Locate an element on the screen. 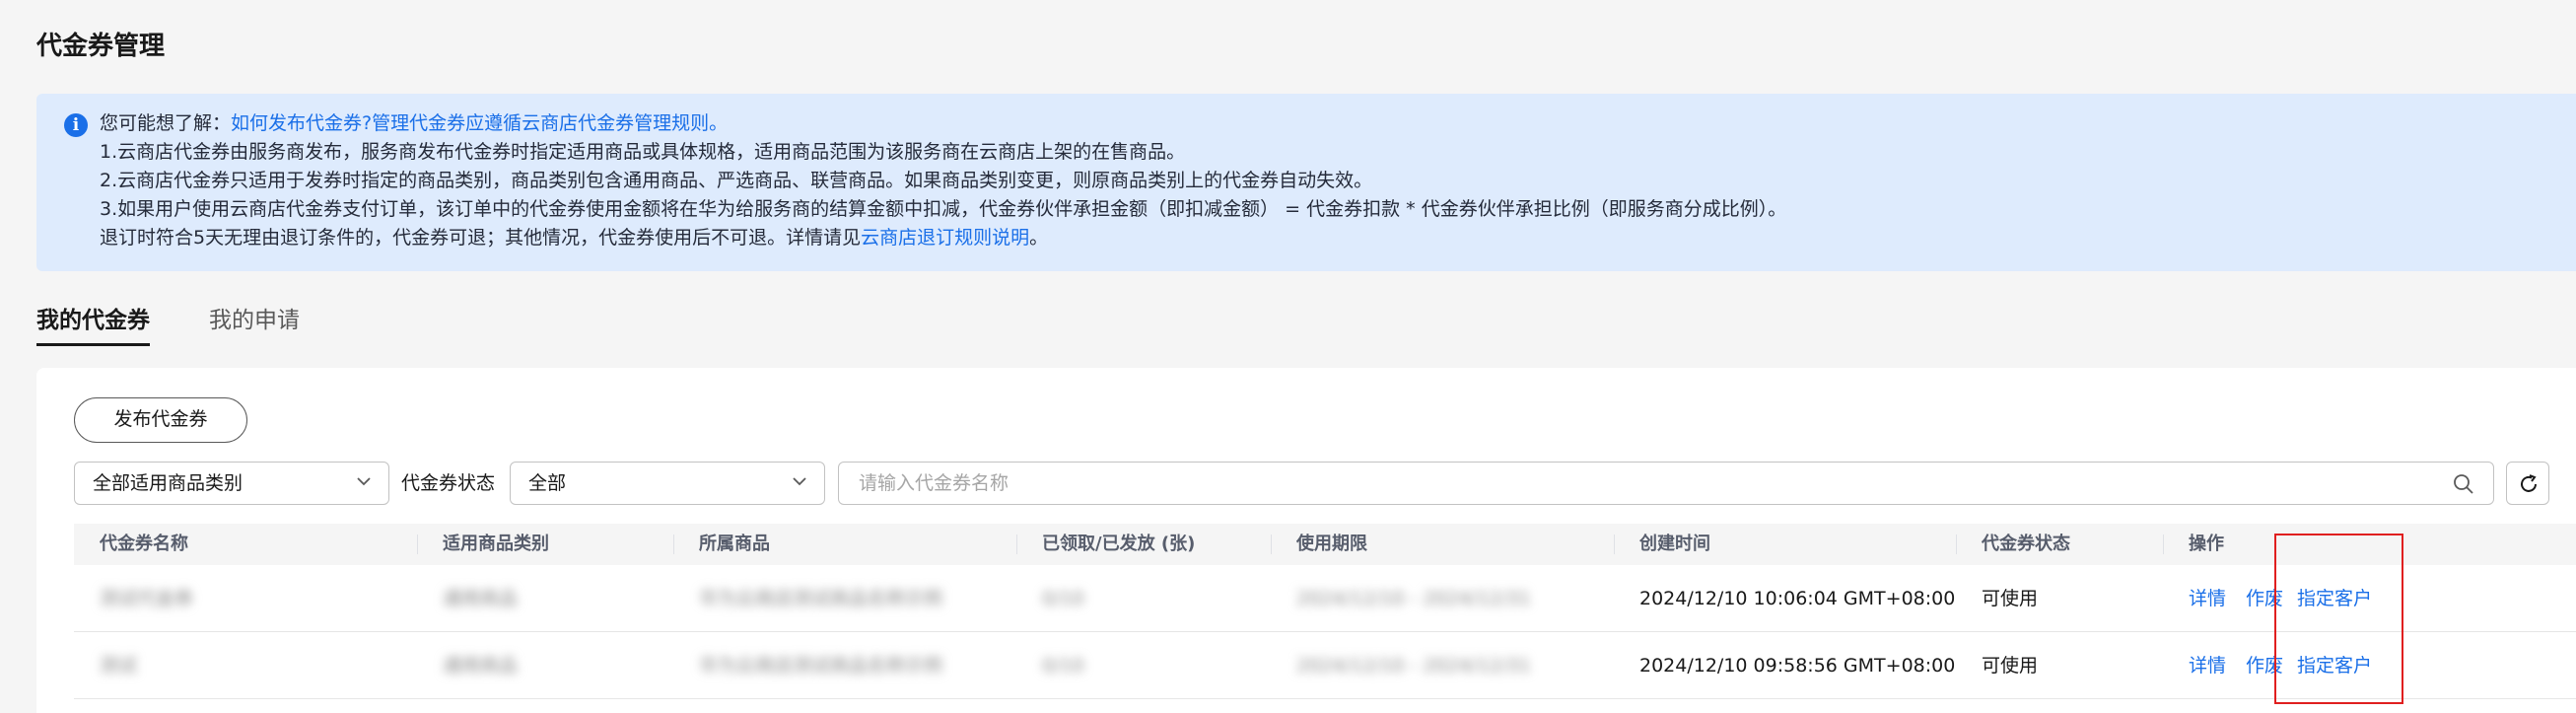 This screenshot has width=2576, height=713. column-header-category: 适用商品类别 is located at coordinates (483, 544).